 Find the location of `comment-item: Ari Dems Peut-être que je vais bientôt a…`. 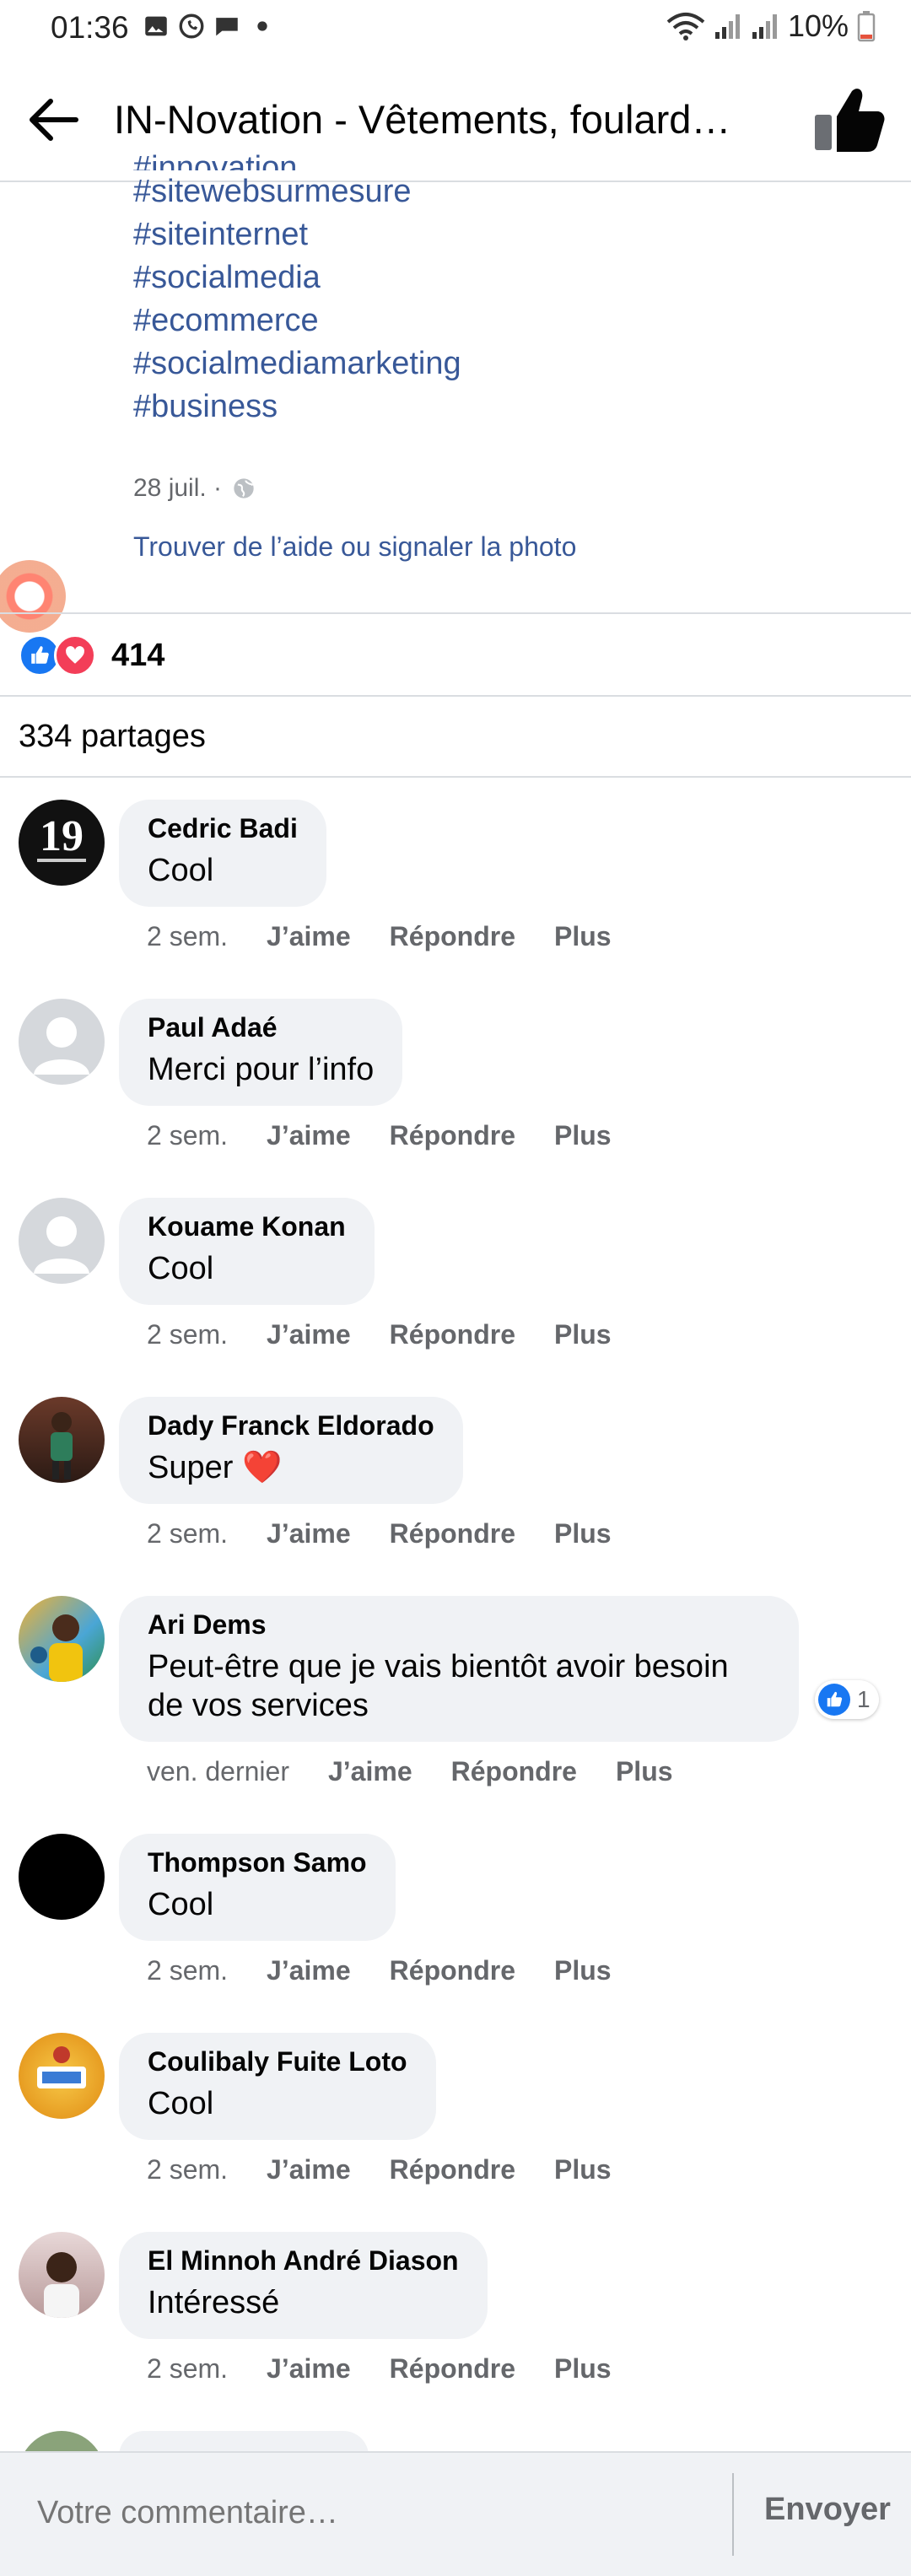

comment-item: Ari Dems Peut-être que je vais bientôt a… is located at coordinates (455, 1715).